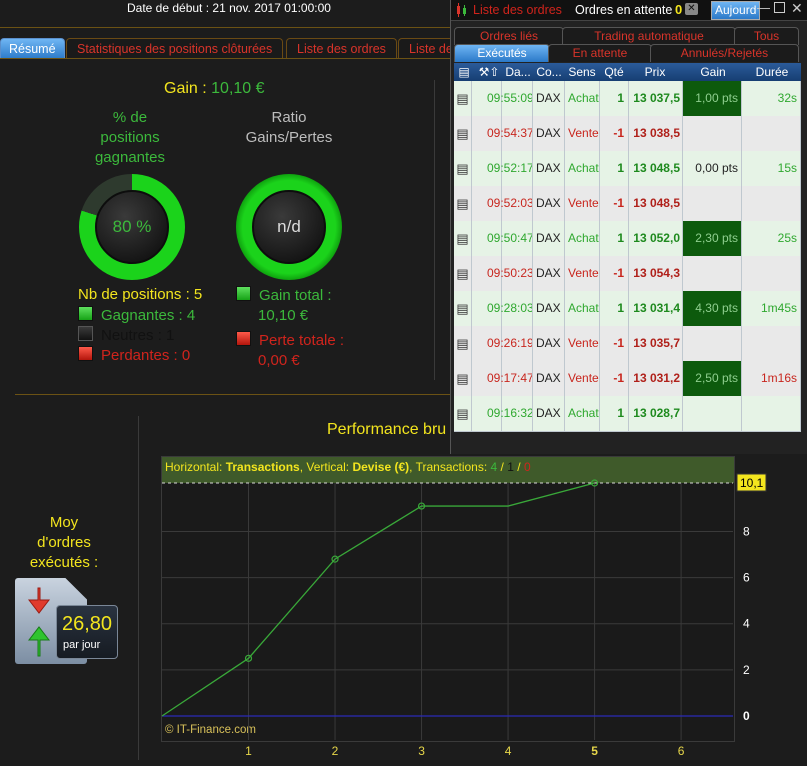 This screenshot has width=807, height=766. I want to click on last-value-label: 10,1, so click(752, 483).